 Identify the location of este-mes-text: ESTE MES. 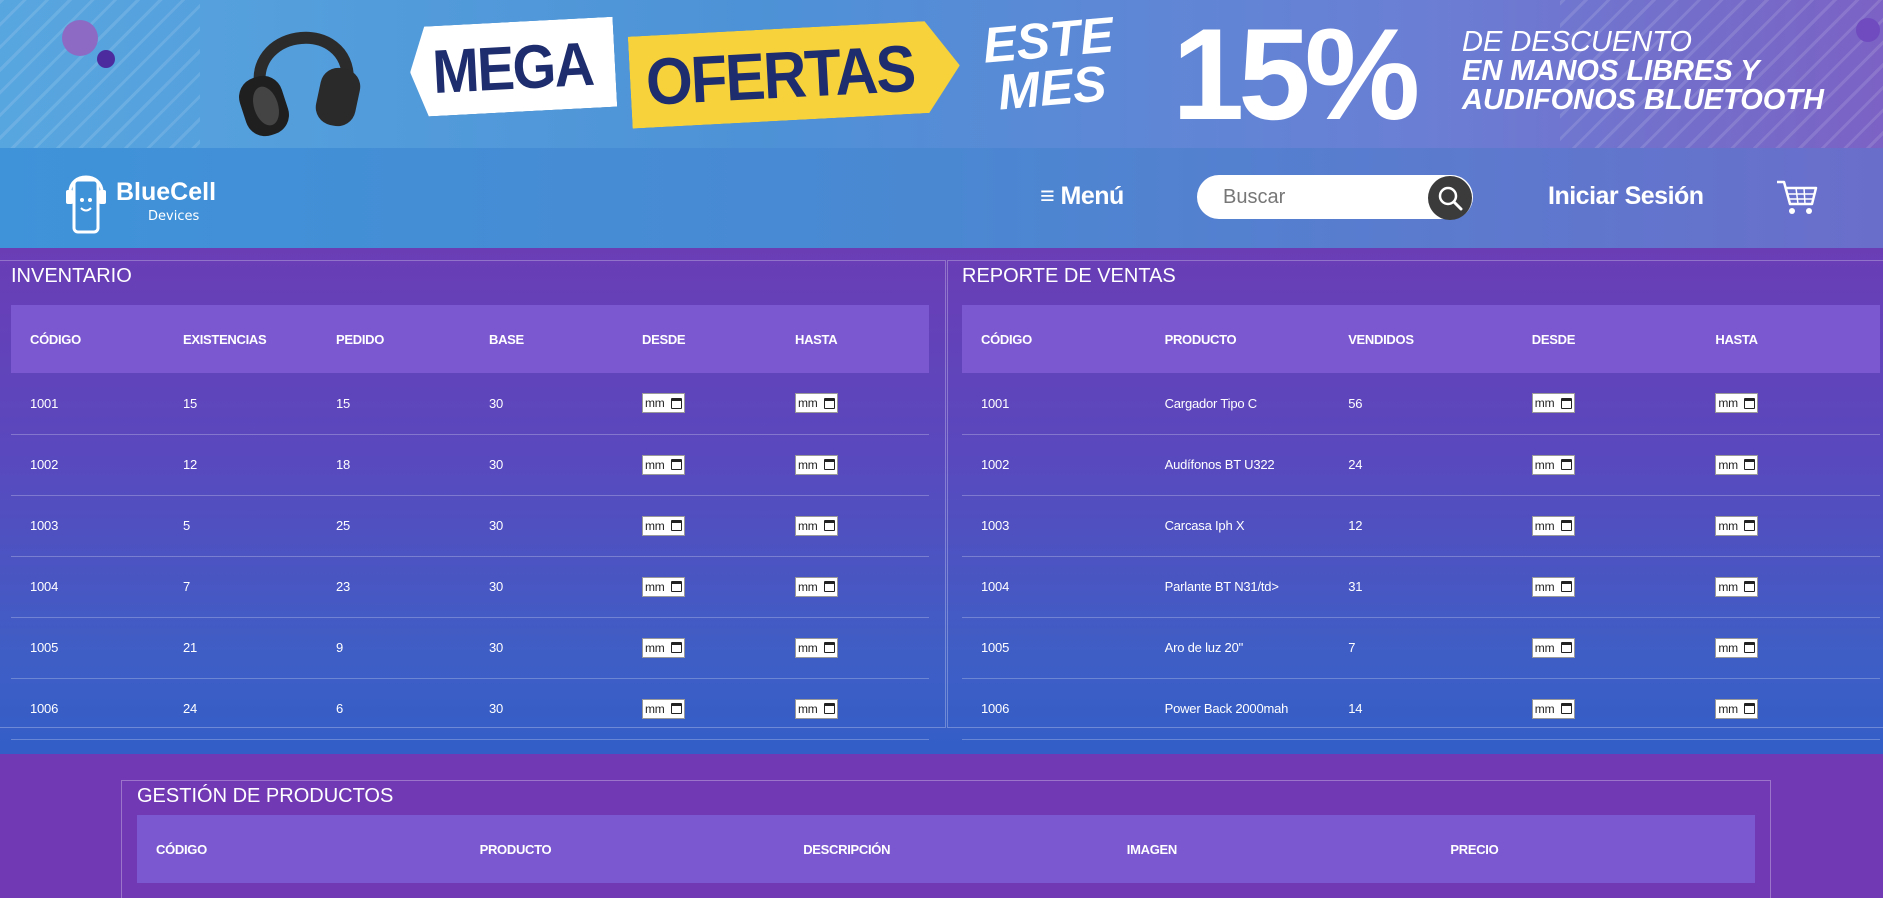
(1050, 63).